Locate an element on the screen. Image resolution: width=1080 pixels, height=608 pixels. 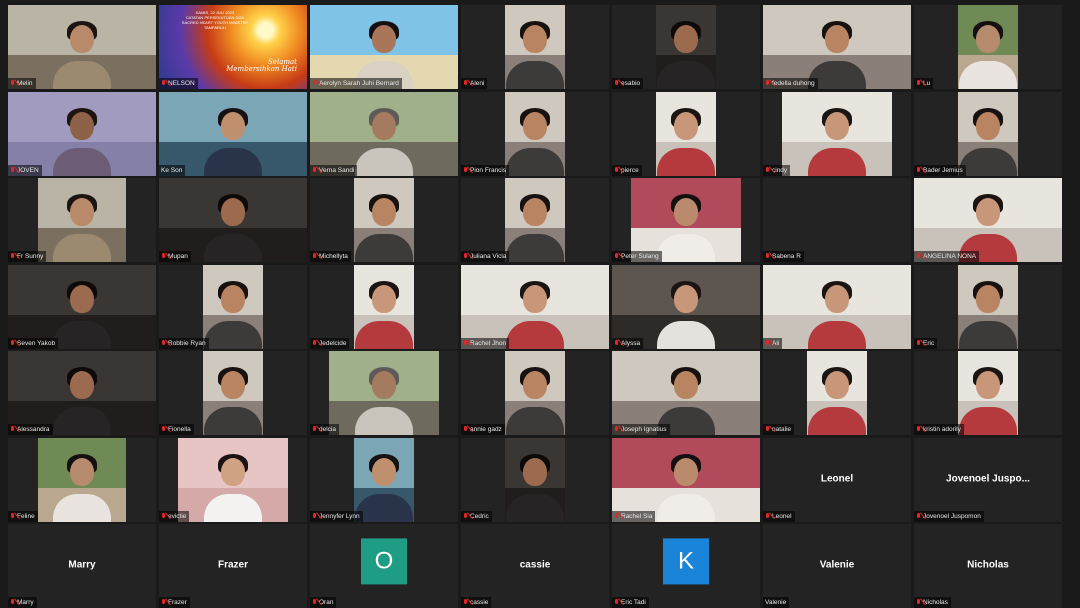
participant-name: Marry is located at coordinates (25, 602).